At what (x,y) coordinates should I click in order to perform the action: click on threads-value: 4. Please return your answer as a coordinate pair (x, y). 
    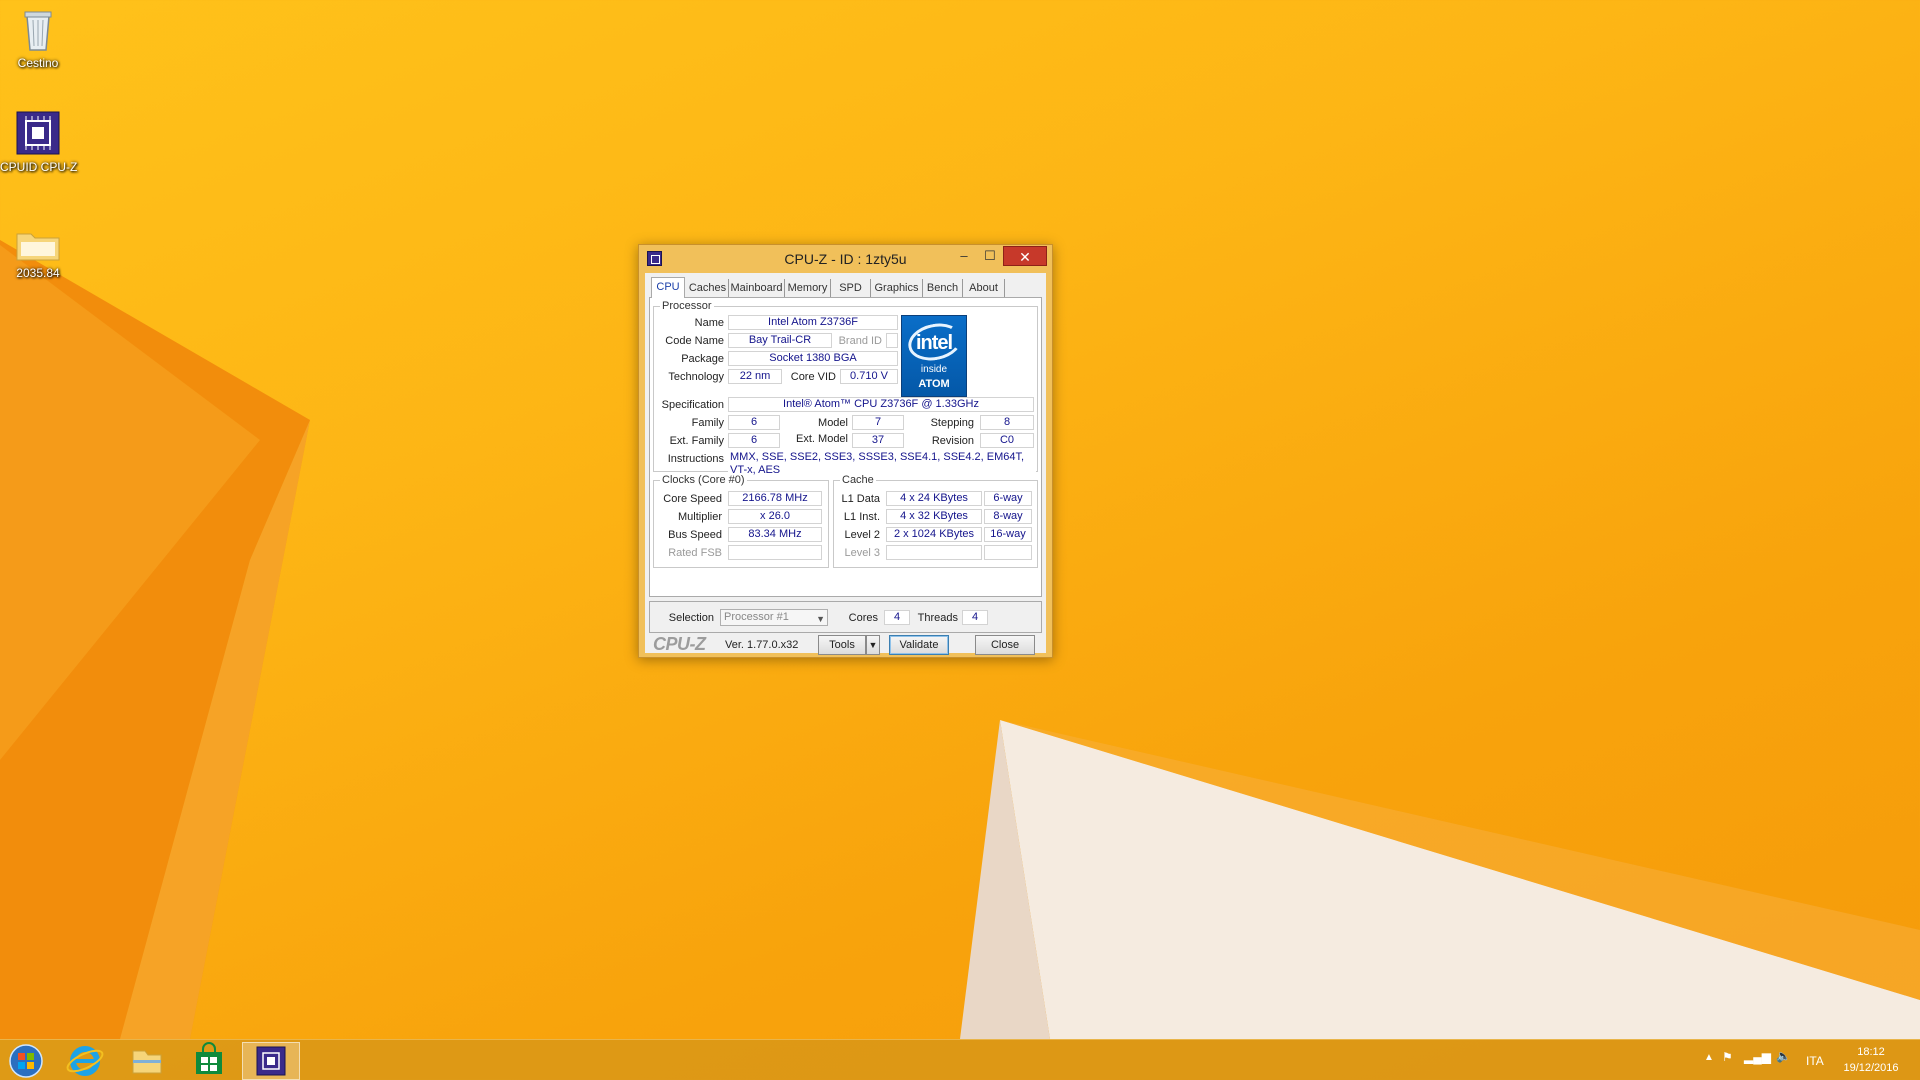
    Looking at the image, I should click on (975, 617).